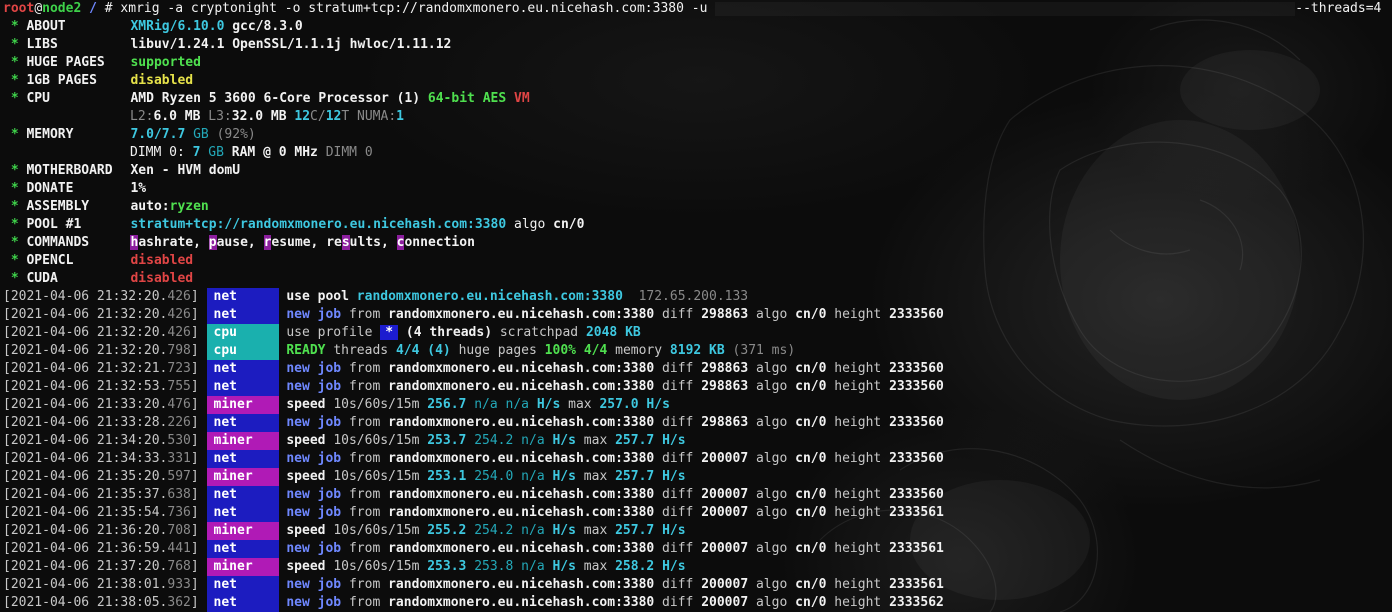  What do you see at coordinates (569, 224) in the screenshot?
I see `pool-algo: cn/0` at bounding box center [569, 224].